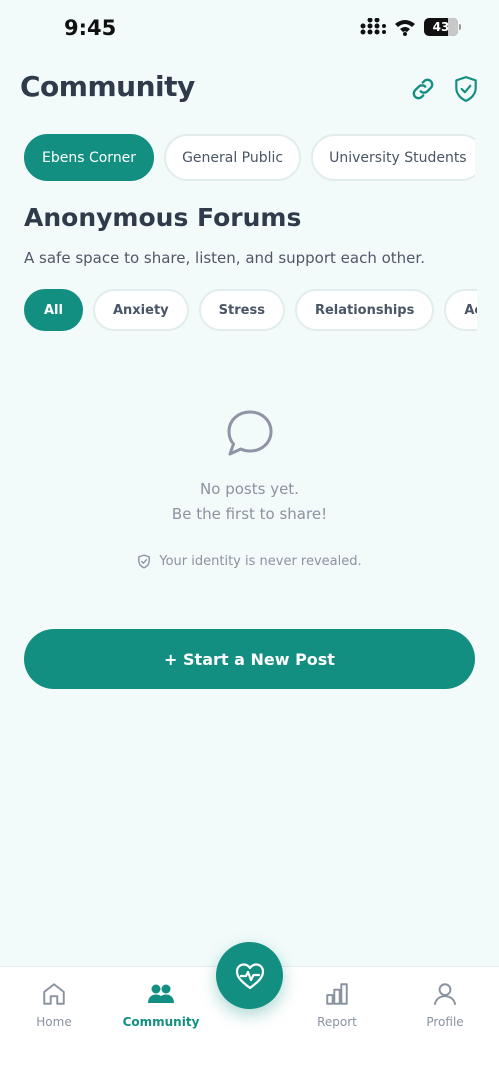 Image resolution: width=499 pixels, height=1080 pixels. Describe the element at coordinates (163, 217) in the screenshot. I see `section-title: Anonymous Forums` at that location.